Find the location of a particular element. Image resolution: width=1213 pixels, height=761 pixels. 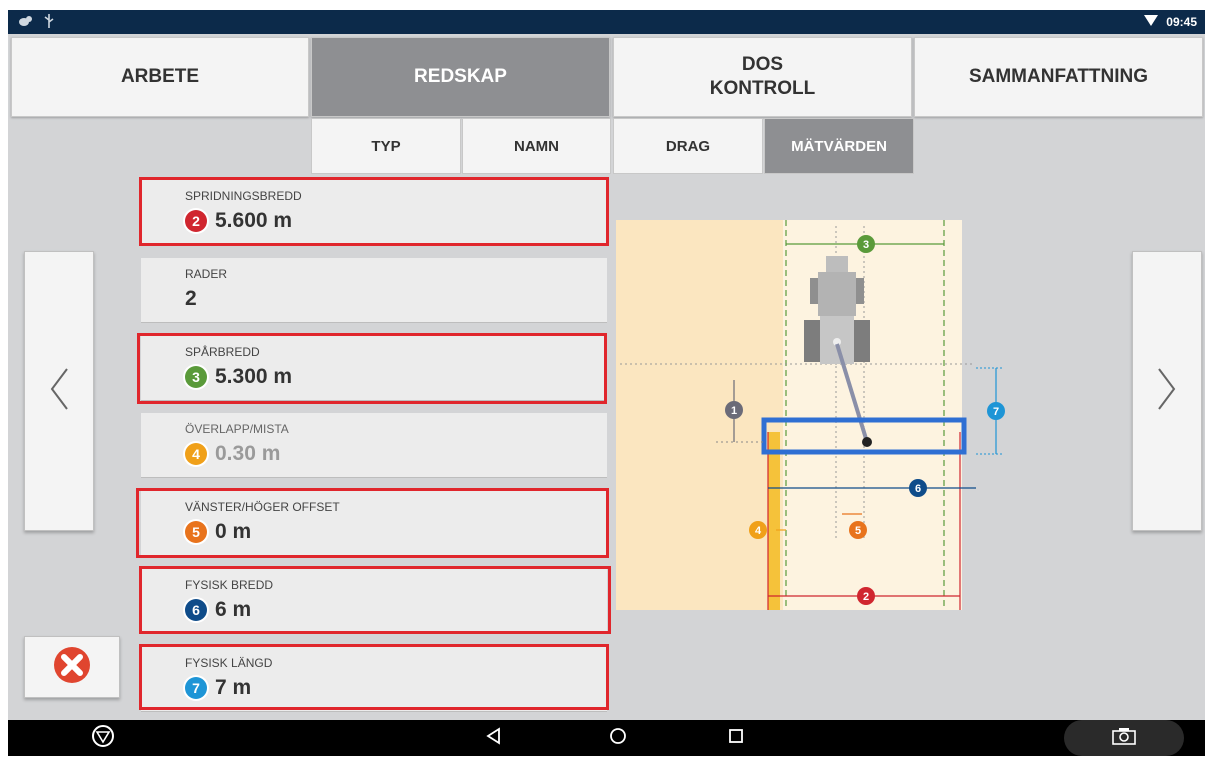

field-value-row: 5 0 m is located at coordinates (218, 532).